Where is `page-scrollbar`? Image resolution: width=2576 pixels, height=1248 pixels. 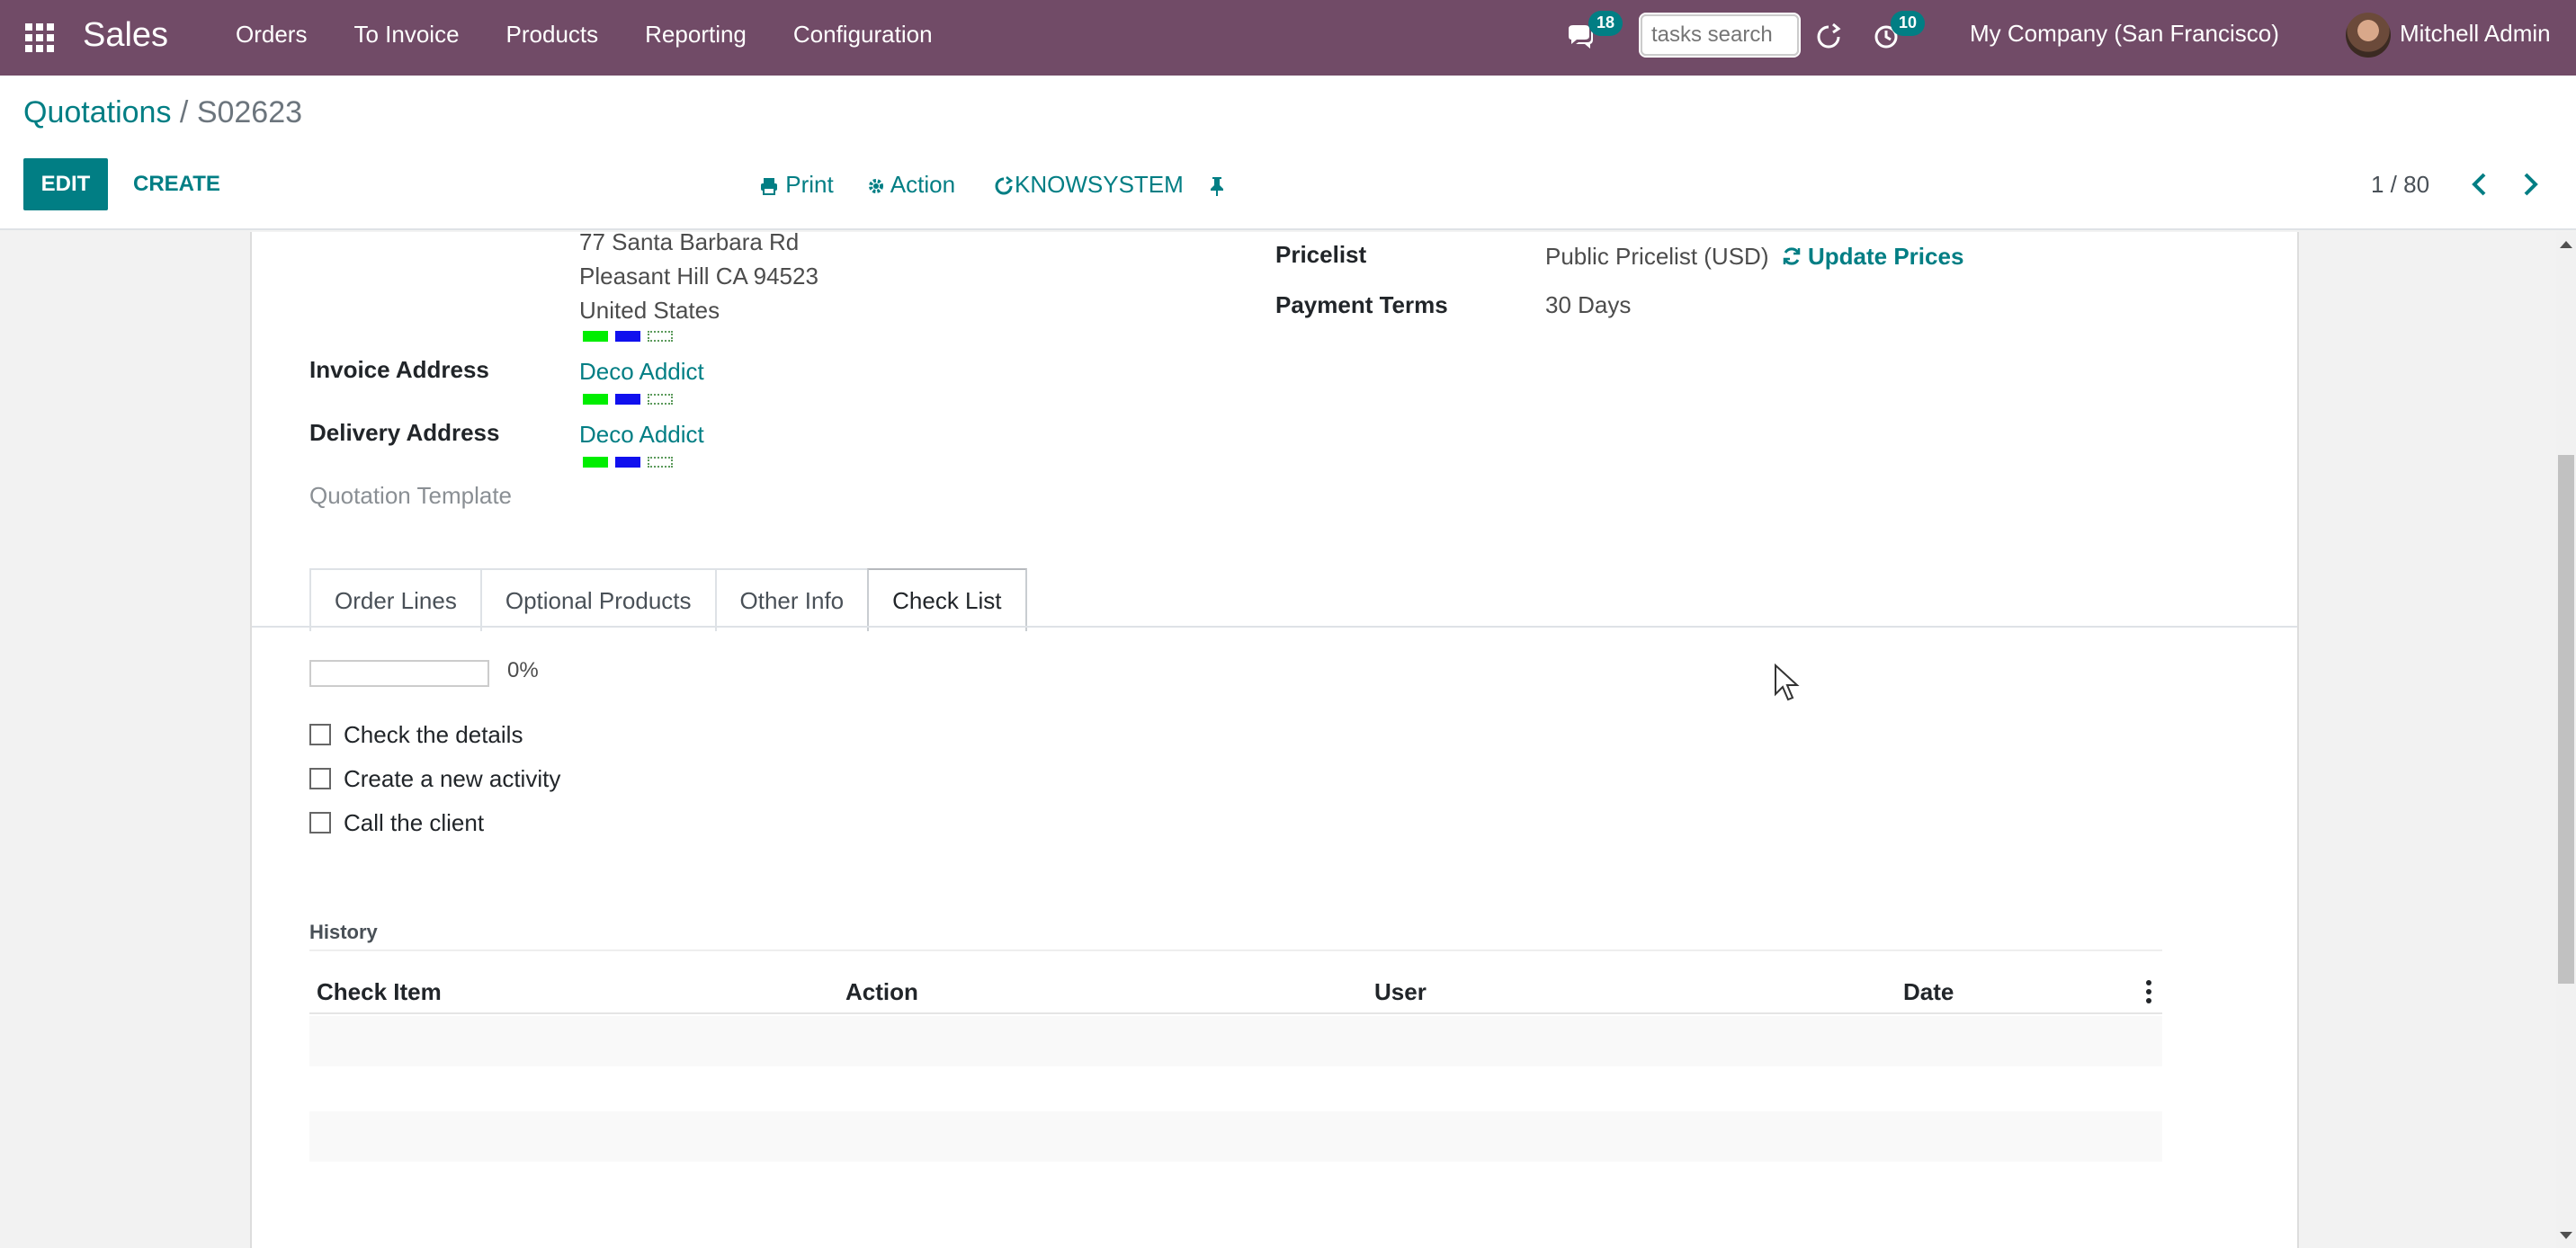
page-scrollbar is located at coordinates (2566, 740).